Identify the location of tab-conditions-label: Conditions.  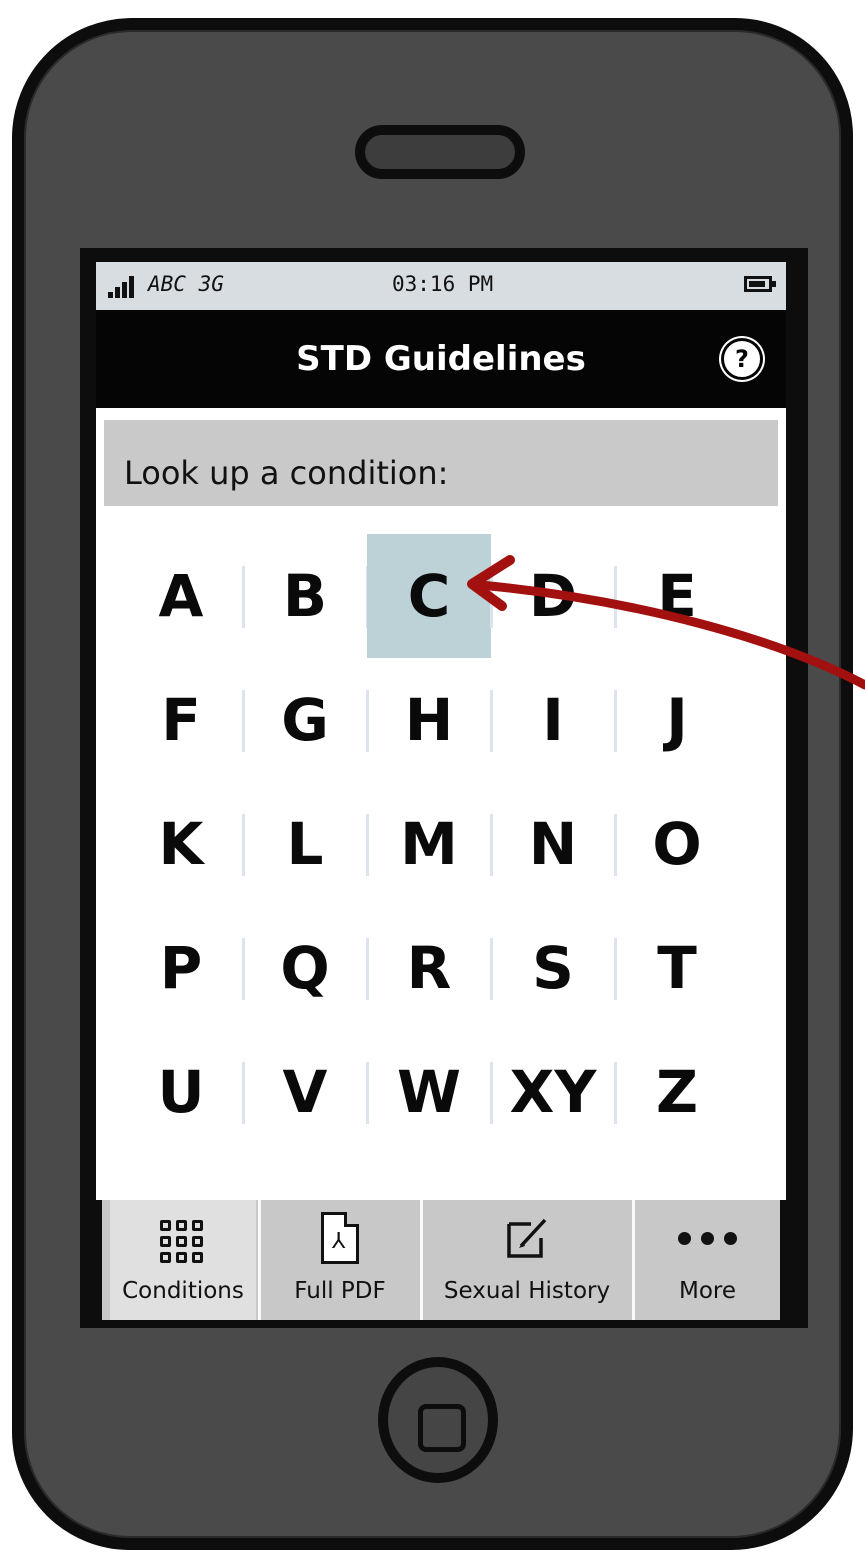
(183, 1291).